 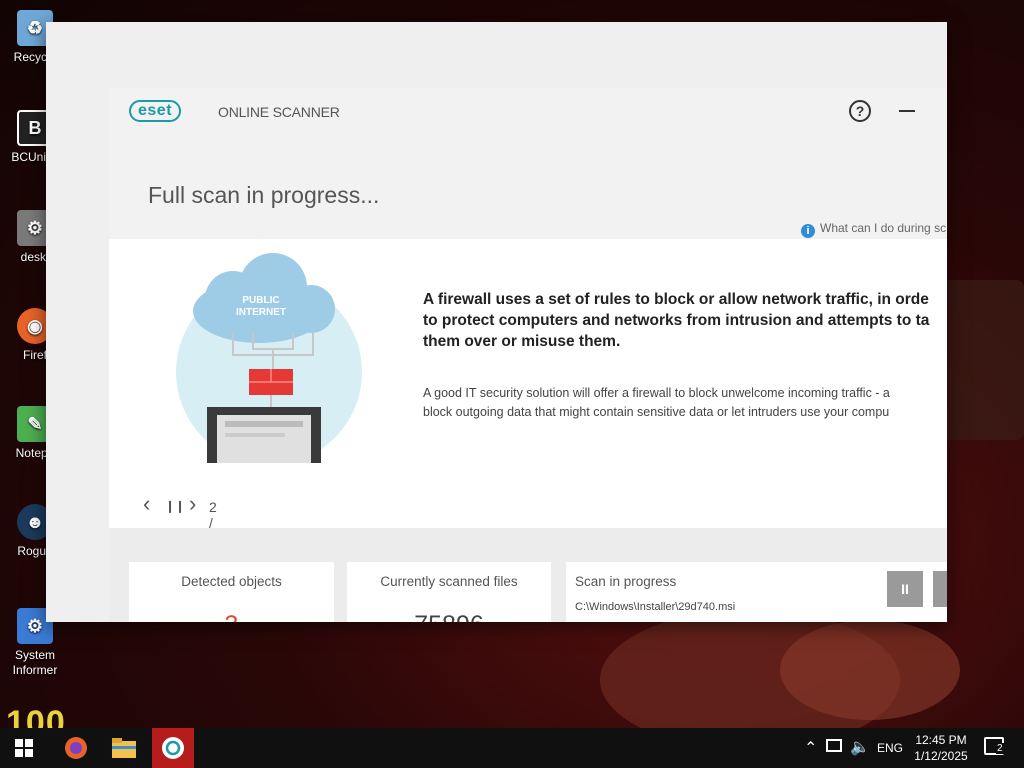 What do you see at coordinates (155, 111) in the screenshot?
I see `eset-logo: eset` at bounding box center [155, 111].